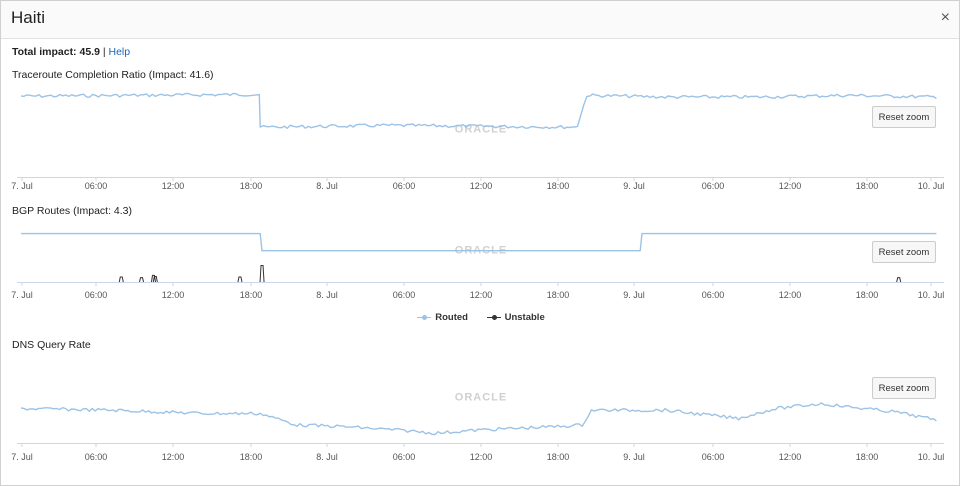 Image resolution: width=960 pixels, height=486 pixels. What do you see at coordinates (28, 17) in the screenshot?
I see `dialog-title: Haiti` at bounding box center [28, 17].